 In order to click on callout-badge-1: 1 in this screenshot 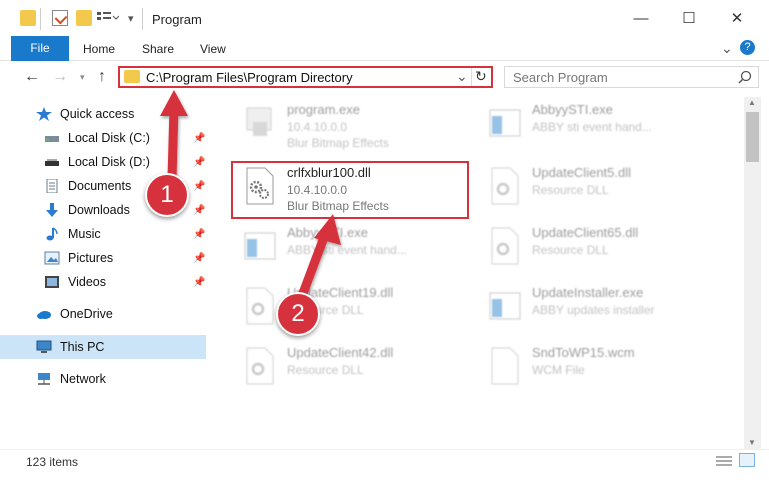, I will do `click(167, 195)`.